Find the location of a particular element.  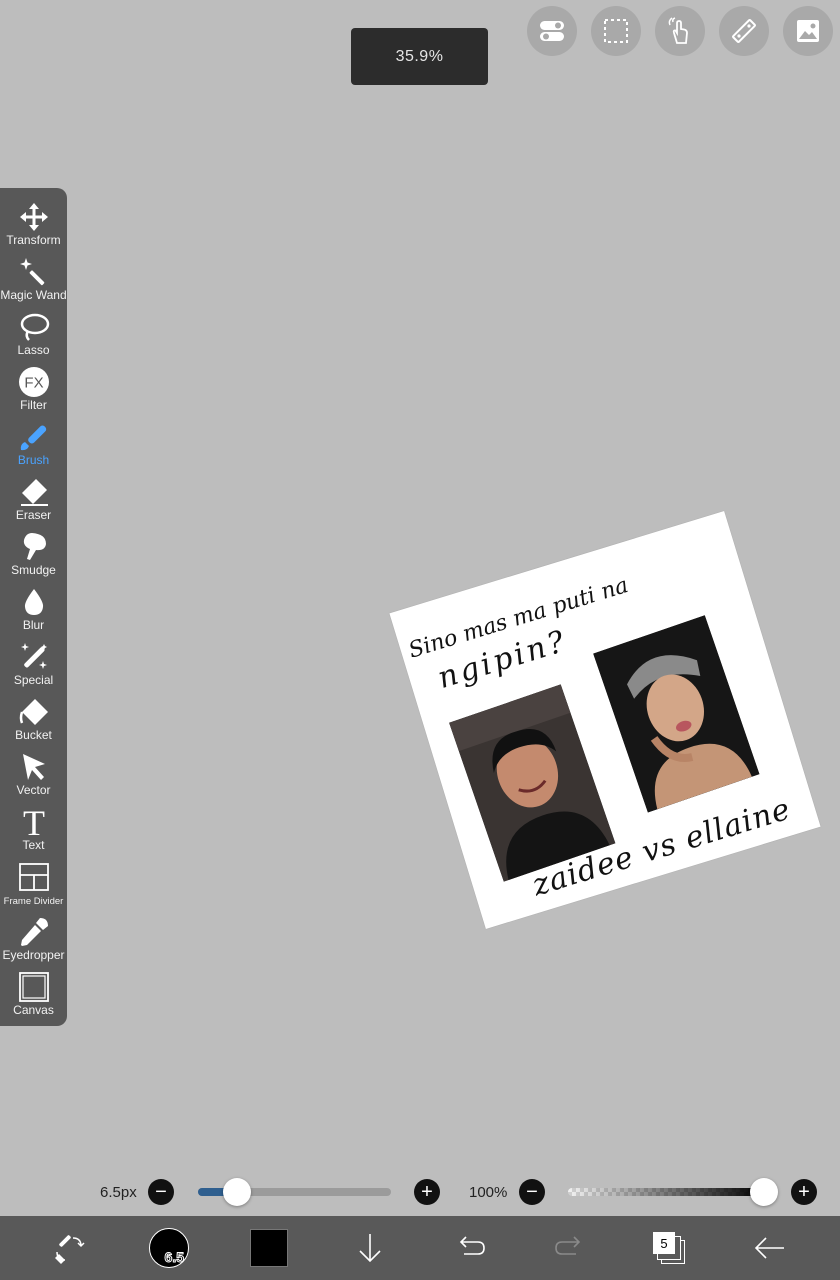

layers-icon: 5 is located at coordinates (669, 1248).